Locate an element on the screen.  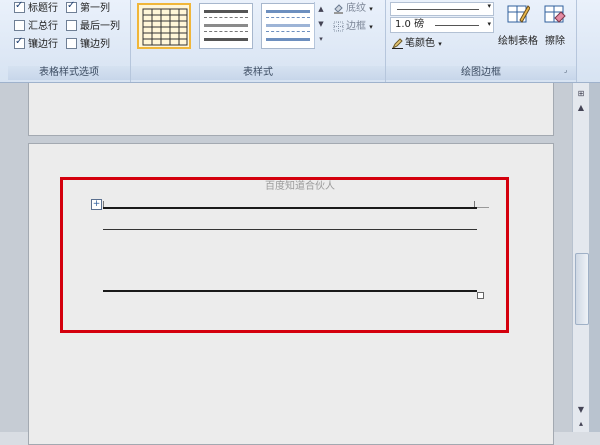
total-row-option: 汇总行 is located at coordinates (36, 26).